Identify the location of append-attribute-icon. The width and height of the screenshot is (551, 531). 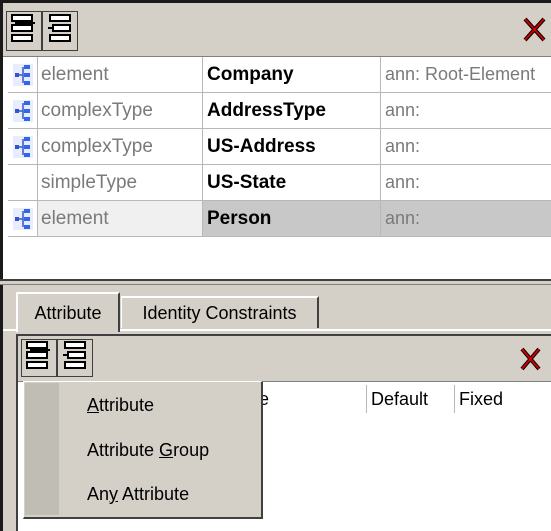
(75, 358).